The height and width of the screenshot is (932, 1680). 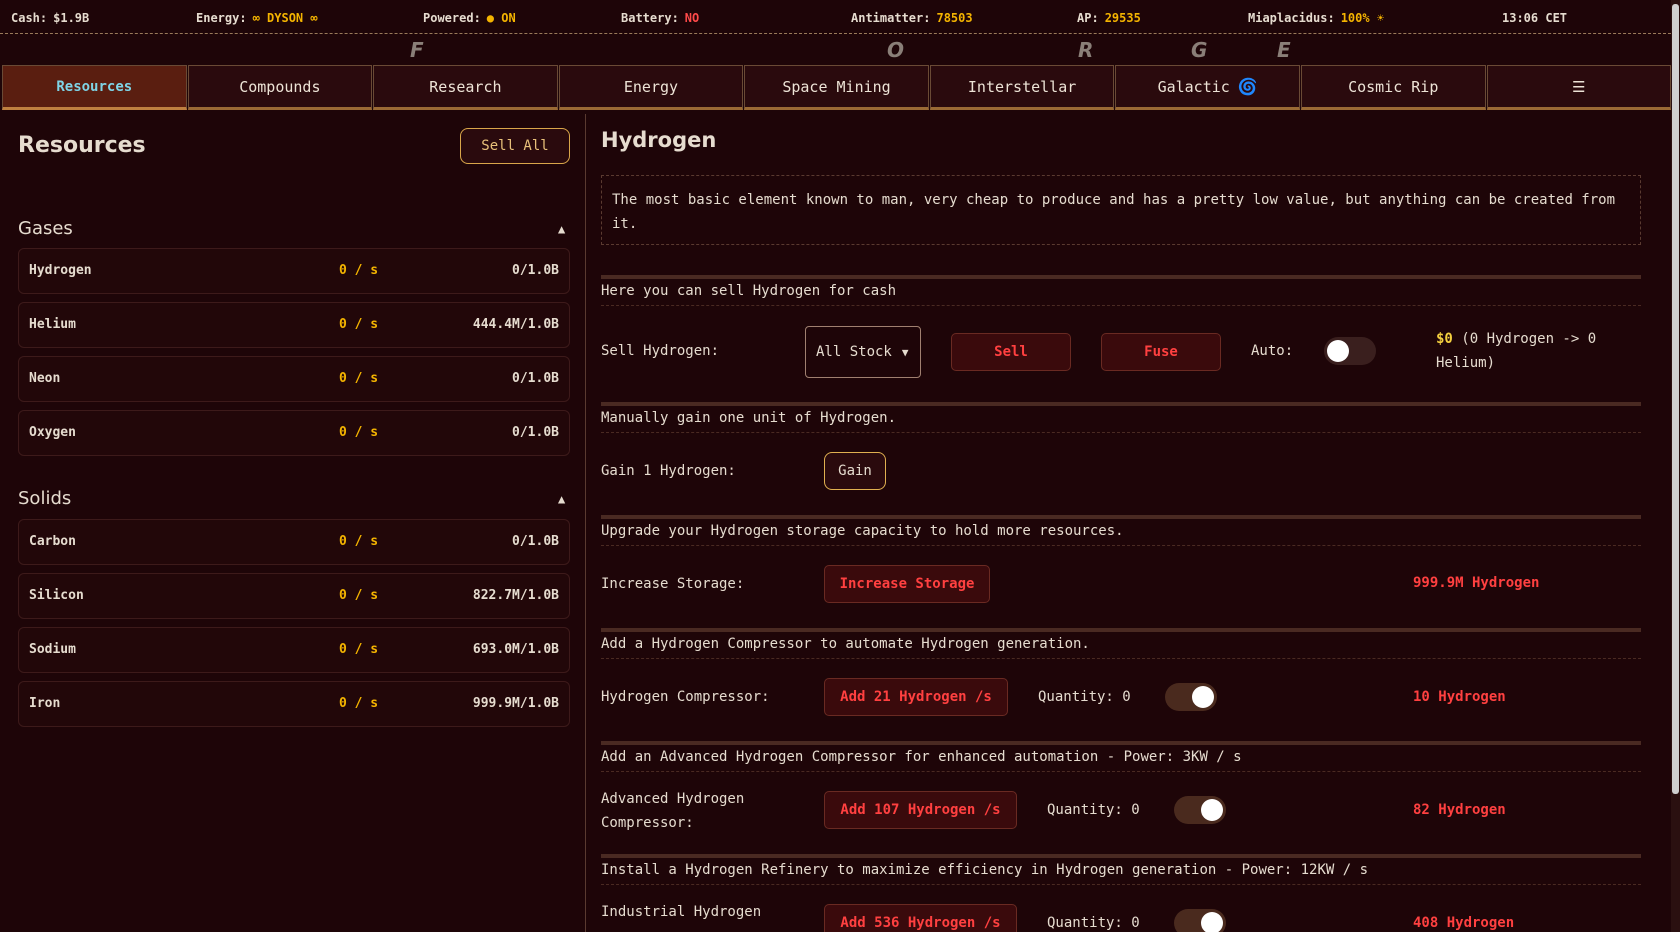 I want to click on resource-row-iron: Iron 0 / s 999.9M/1.0B, so click(x=294, y=704).